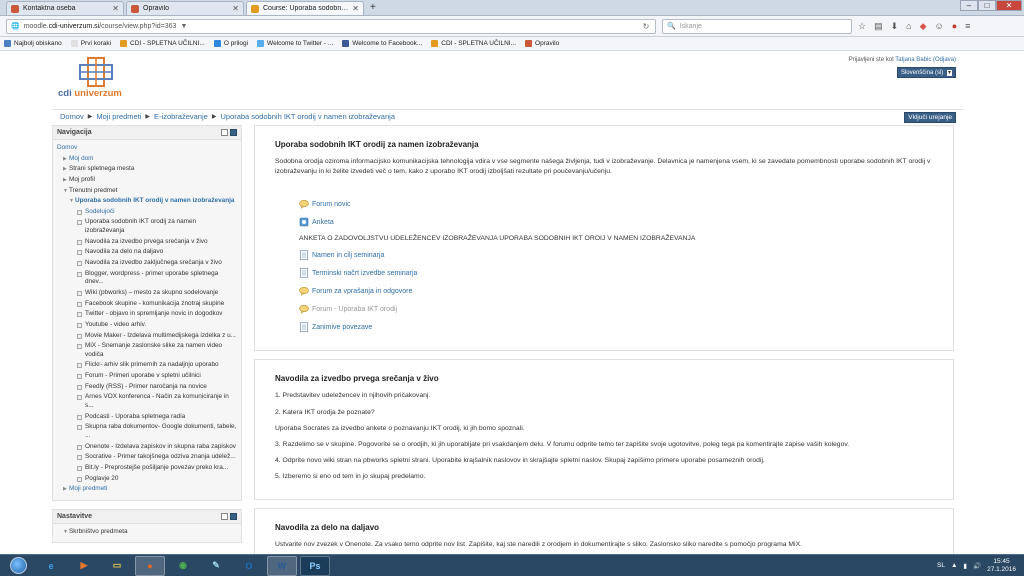 This screenshot has width=1024, height=577. Describe the element at coordinates (74, 132) in the screenshot. I see `navigation-block-title: Navigacija` at that location.